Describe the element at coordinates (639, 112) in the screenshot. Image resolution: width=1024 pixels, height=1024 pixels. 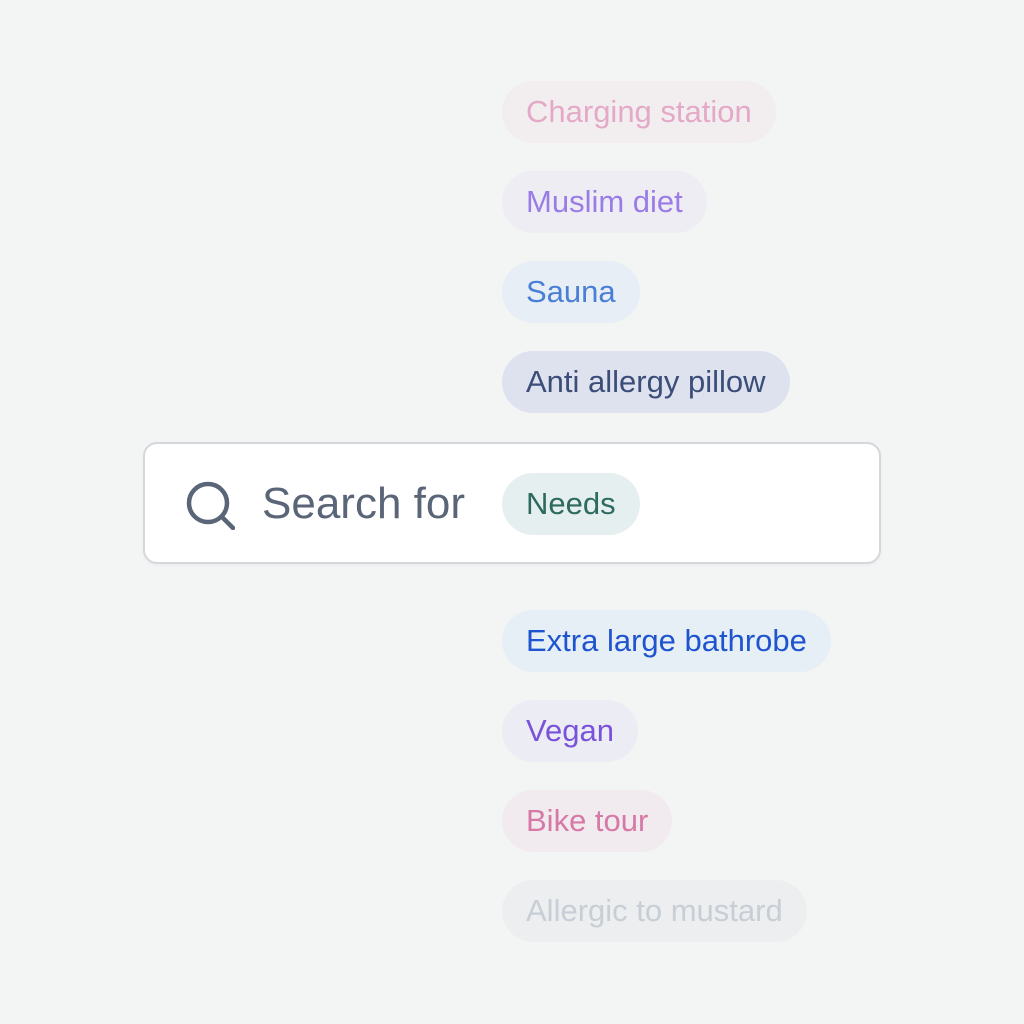
I see `suggestion-chip-charging-station: Charging station` at that location.